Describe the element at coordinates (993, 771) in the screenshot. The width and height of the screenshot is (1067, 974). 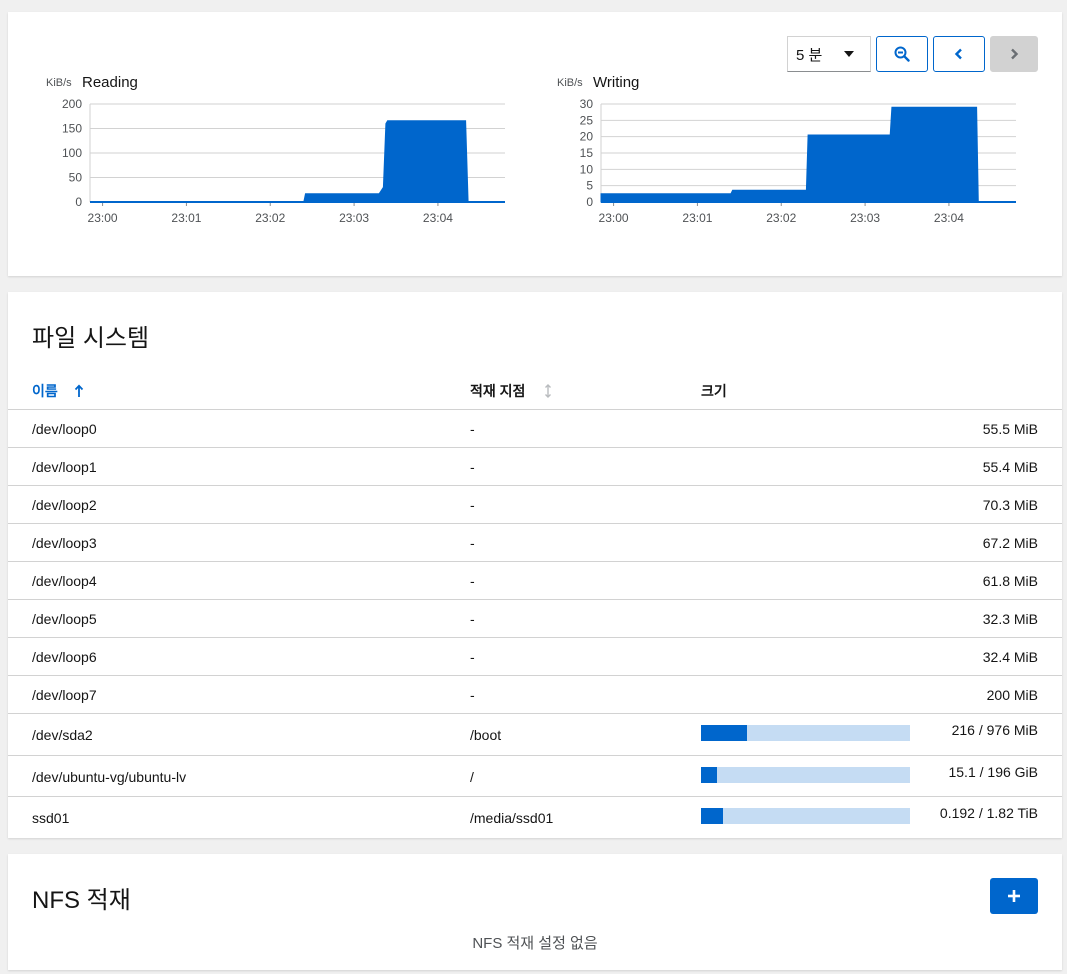
I see `filesystem-size: 15.1 / 196 GiB` at that location.